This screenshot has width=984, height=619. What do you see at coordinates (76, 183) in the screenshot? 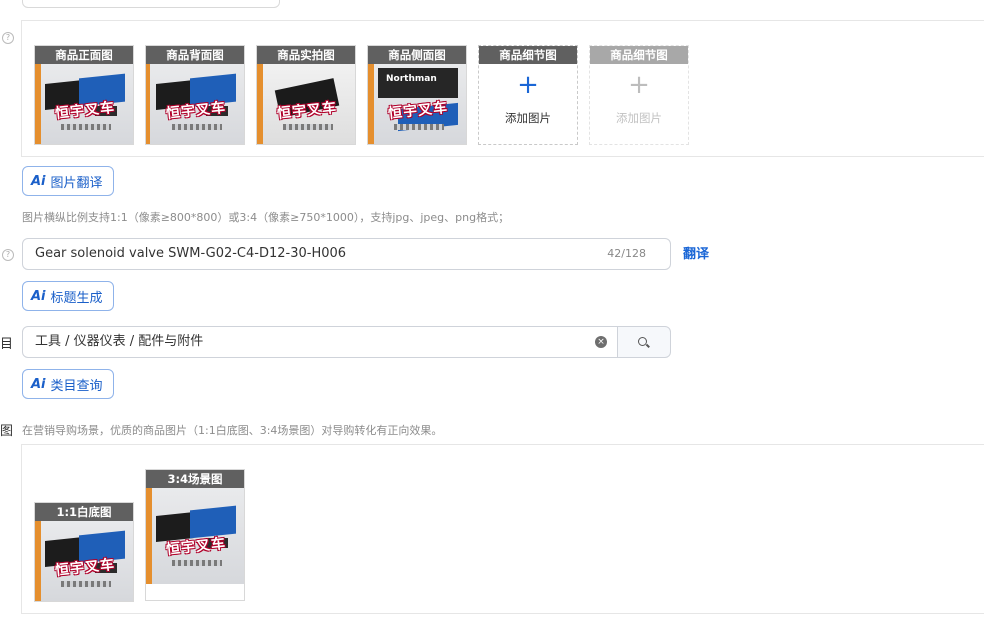
I see `button-label: 图片翻译` at bounding box center [76, 183].